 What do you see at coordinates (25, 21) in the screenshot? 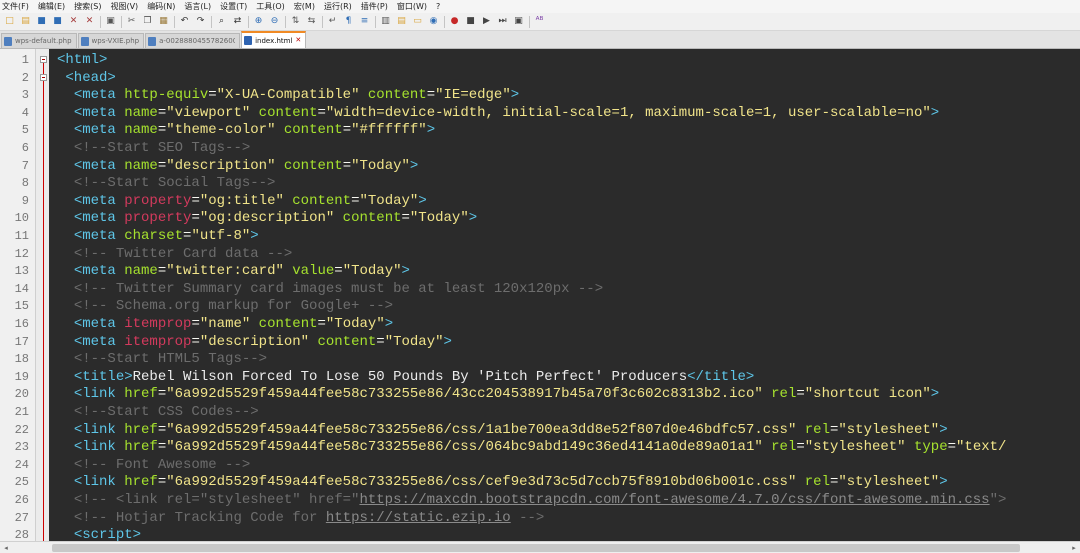
I see `open-folder-icon: ▤` at bounding box center [25, 21].